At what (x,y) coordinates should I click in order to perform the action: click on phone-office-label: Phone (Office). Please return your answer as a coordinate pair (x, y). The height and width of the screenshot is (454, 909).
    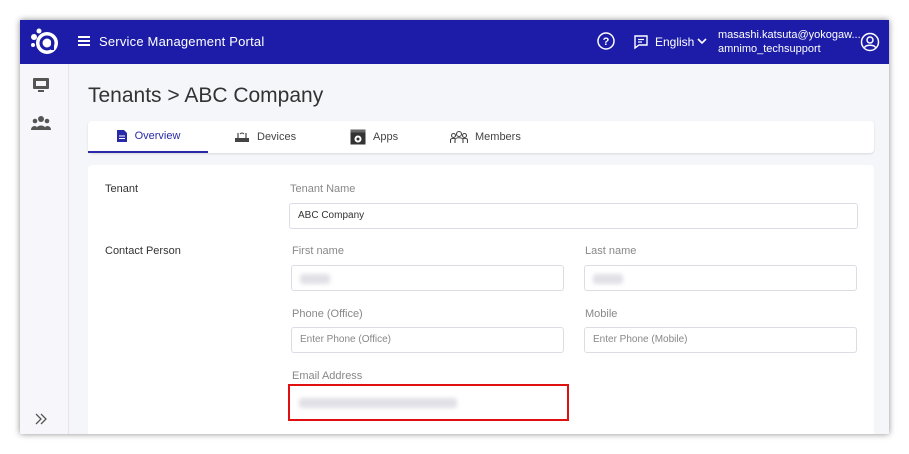
    Looking at the image, I should click on (327, 314).